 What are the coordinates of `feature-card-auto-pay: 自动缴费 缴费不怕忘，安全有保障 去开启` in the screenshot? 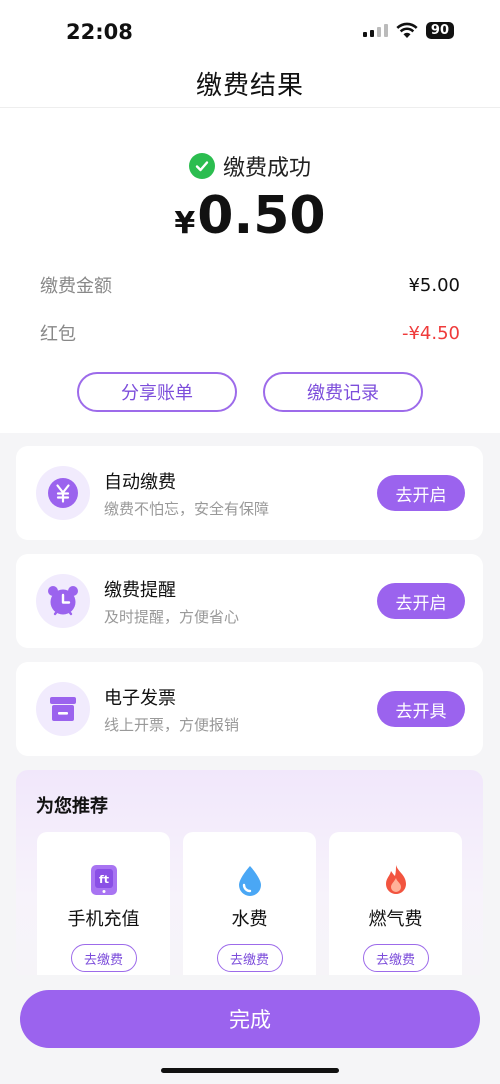 It's located at (249, 493).